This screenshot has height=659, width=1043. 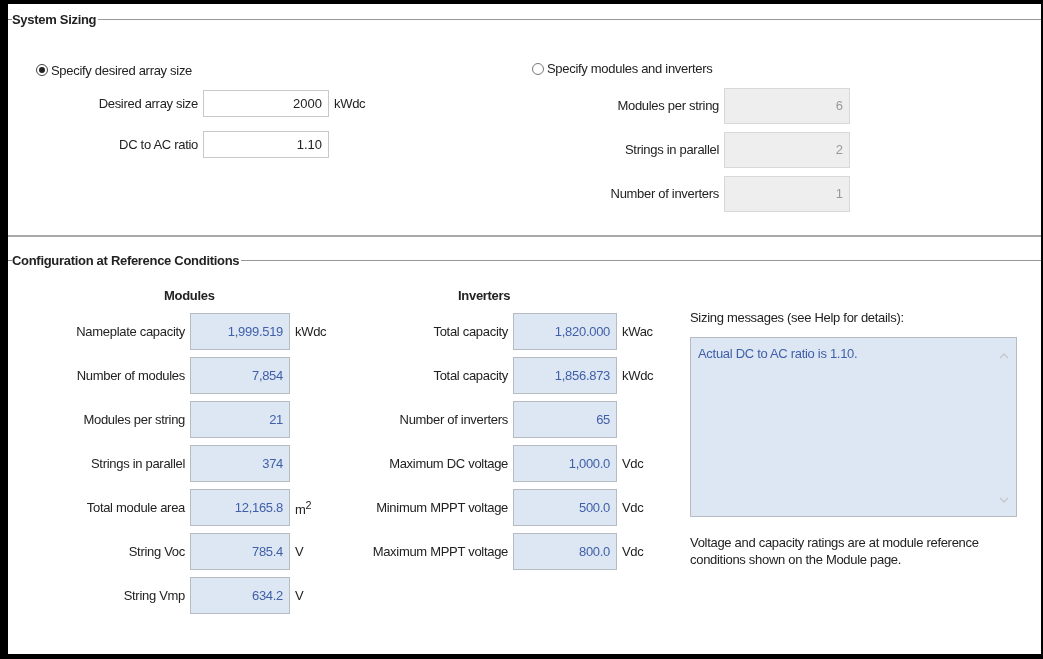 I want to click on note-text: Voltage and capacity ratings are at module reference conditions shown on the Module page., so click(x=835, y=551).